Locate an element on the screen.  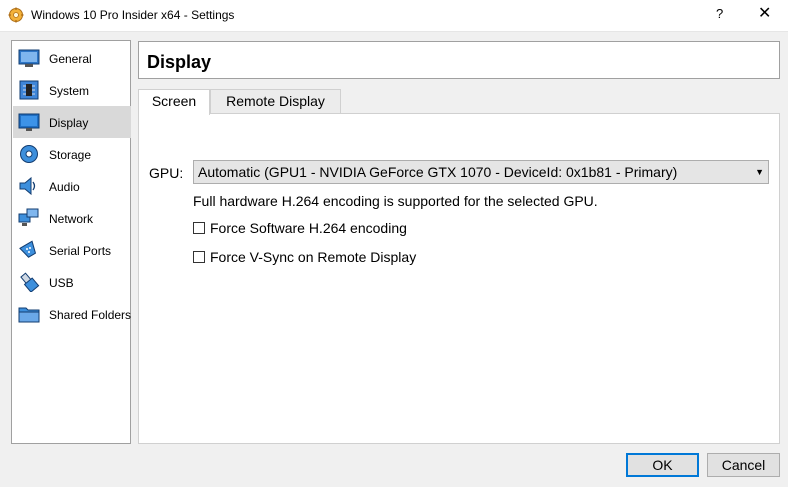
sidebar-item-system: System is located at coordinates (72, 90).